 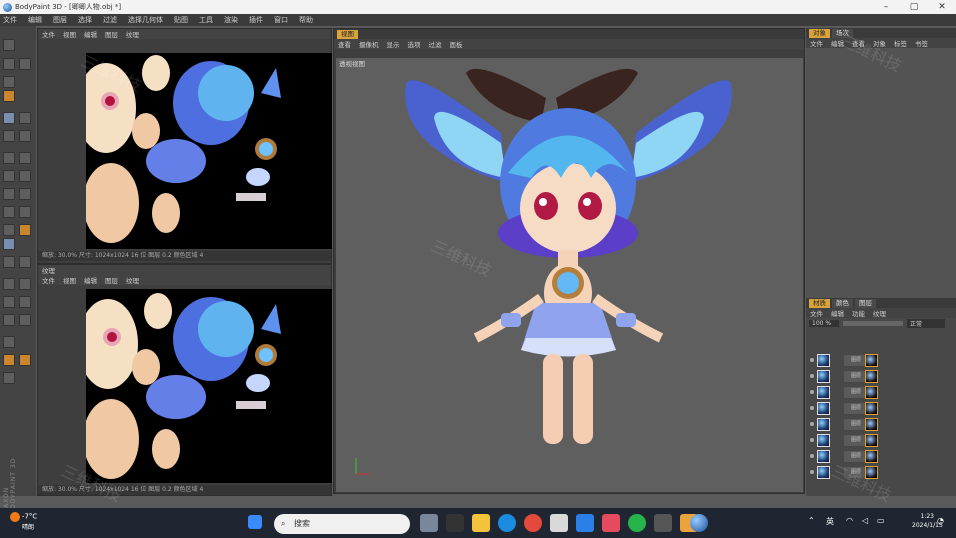 What do you see at coordinates (819, 33) in the screenshot?
I see `tab-objects: 对象` at bounding box center [819, 33].